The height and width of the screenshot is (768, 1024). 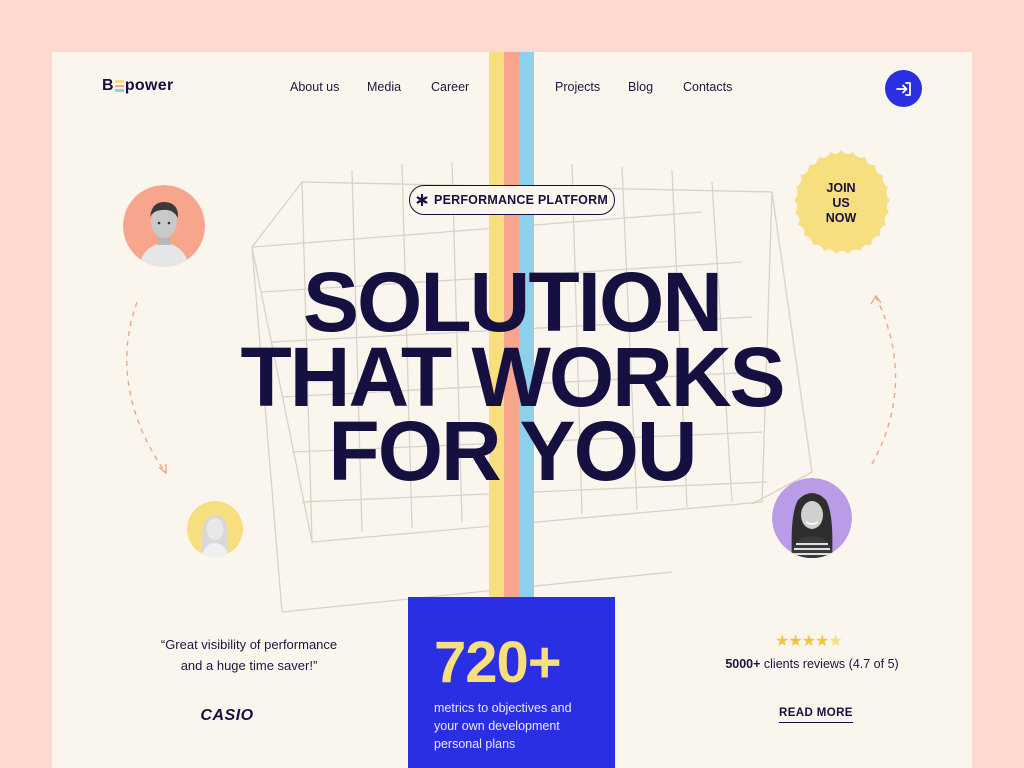 I want to click on login-button, so click(x=903, y=88).